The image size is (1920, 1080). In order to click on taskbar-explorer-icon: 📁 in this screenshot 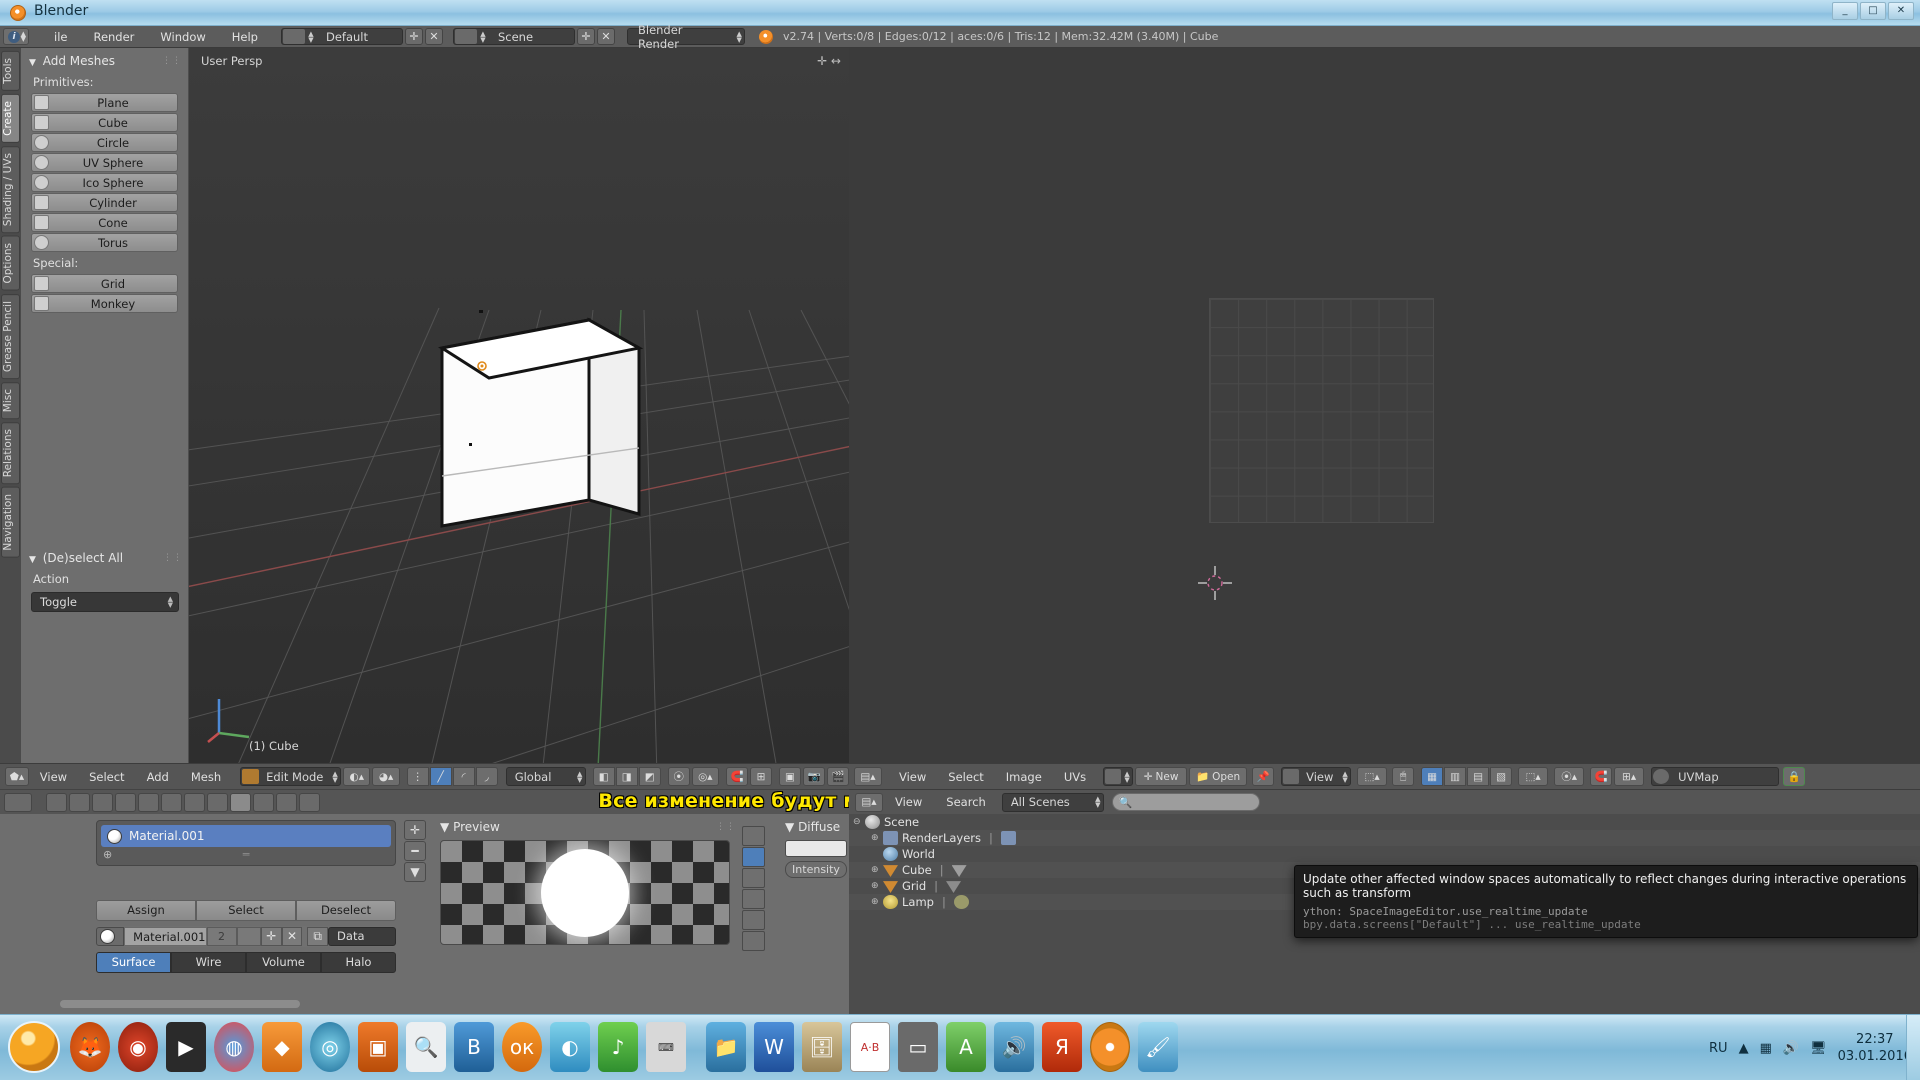, I will do `click(726, 1047)`.